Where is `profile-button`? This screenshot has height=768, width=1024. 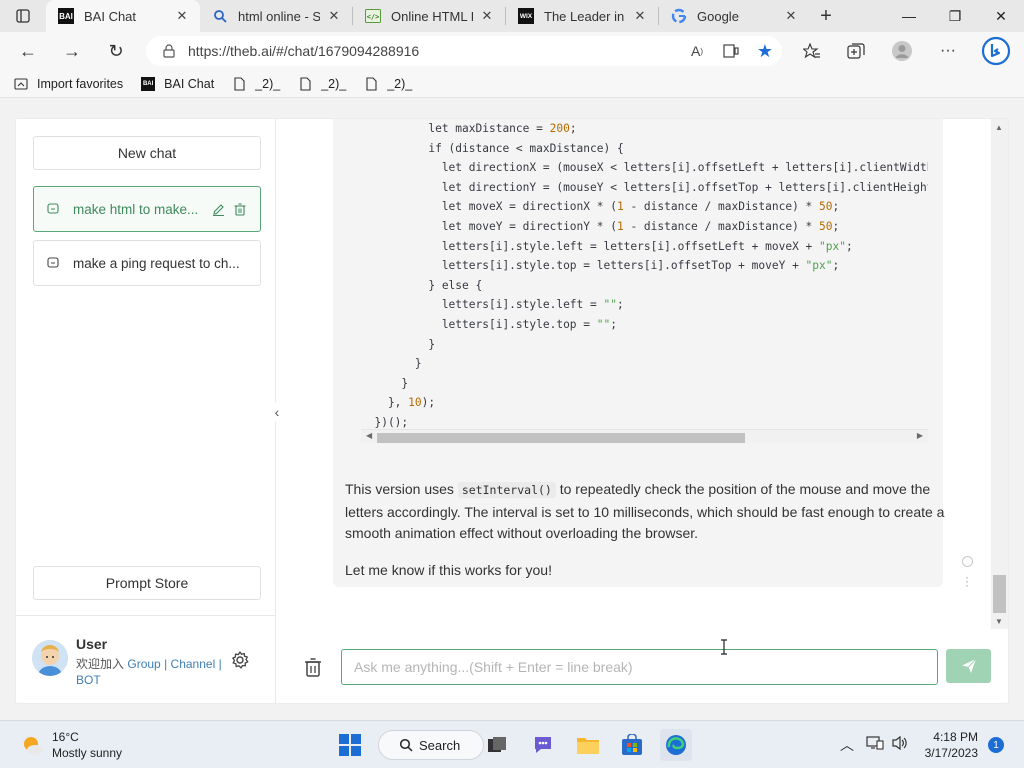 profile-button is located at coordinates (902, 51).